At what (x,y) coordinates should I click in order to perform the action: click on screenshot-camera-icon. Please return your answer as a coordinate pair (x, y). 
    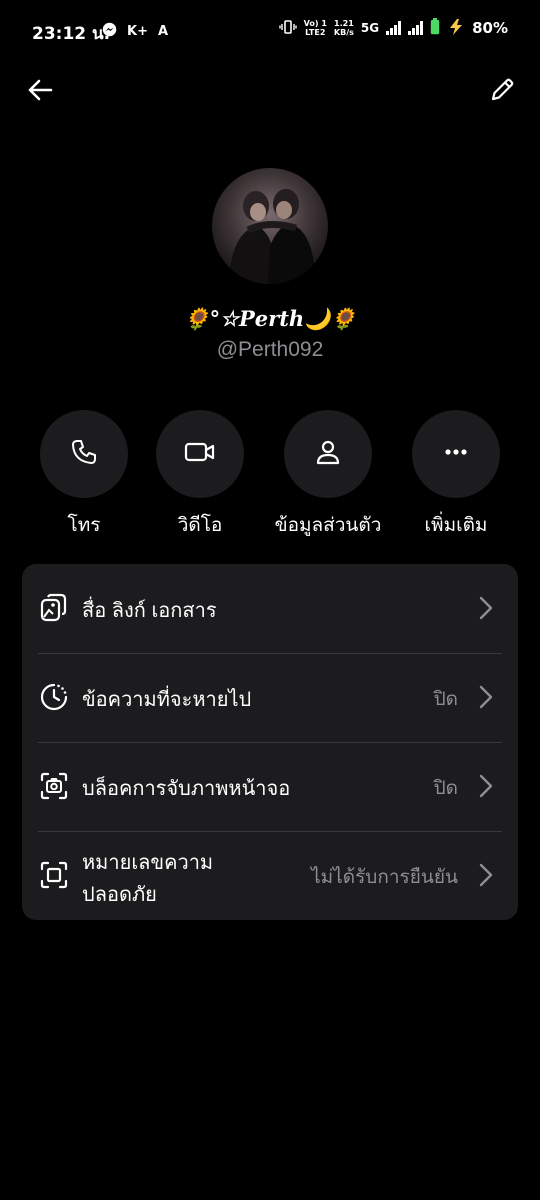
    Looking at the image, I should click on (54, 786).